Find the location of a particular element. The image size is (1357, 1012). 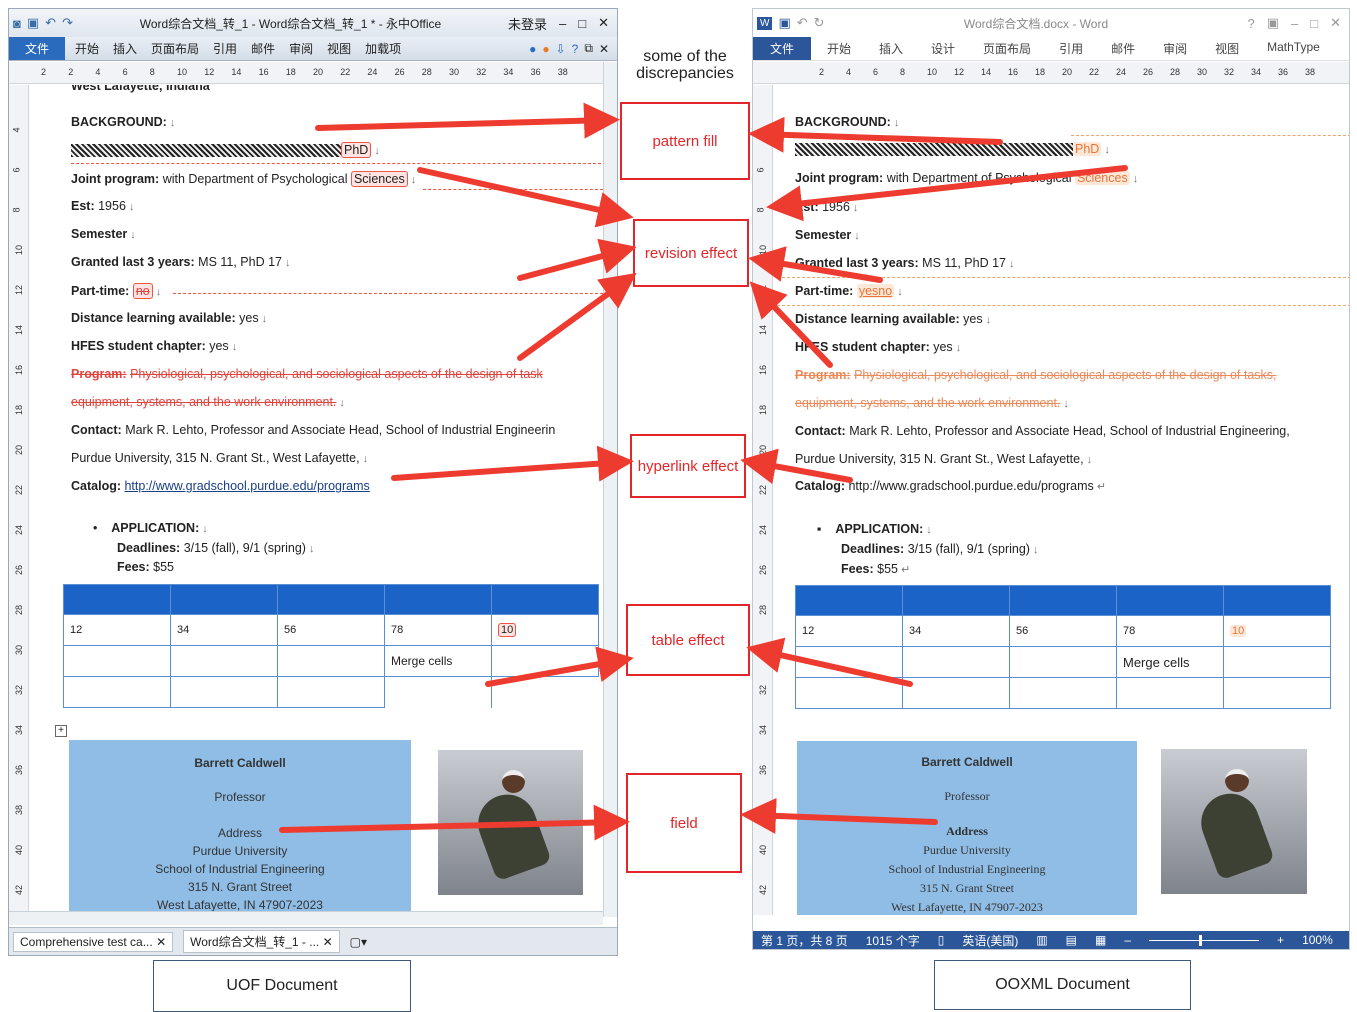

distance-value: yes is located at coordinates (973, 319).